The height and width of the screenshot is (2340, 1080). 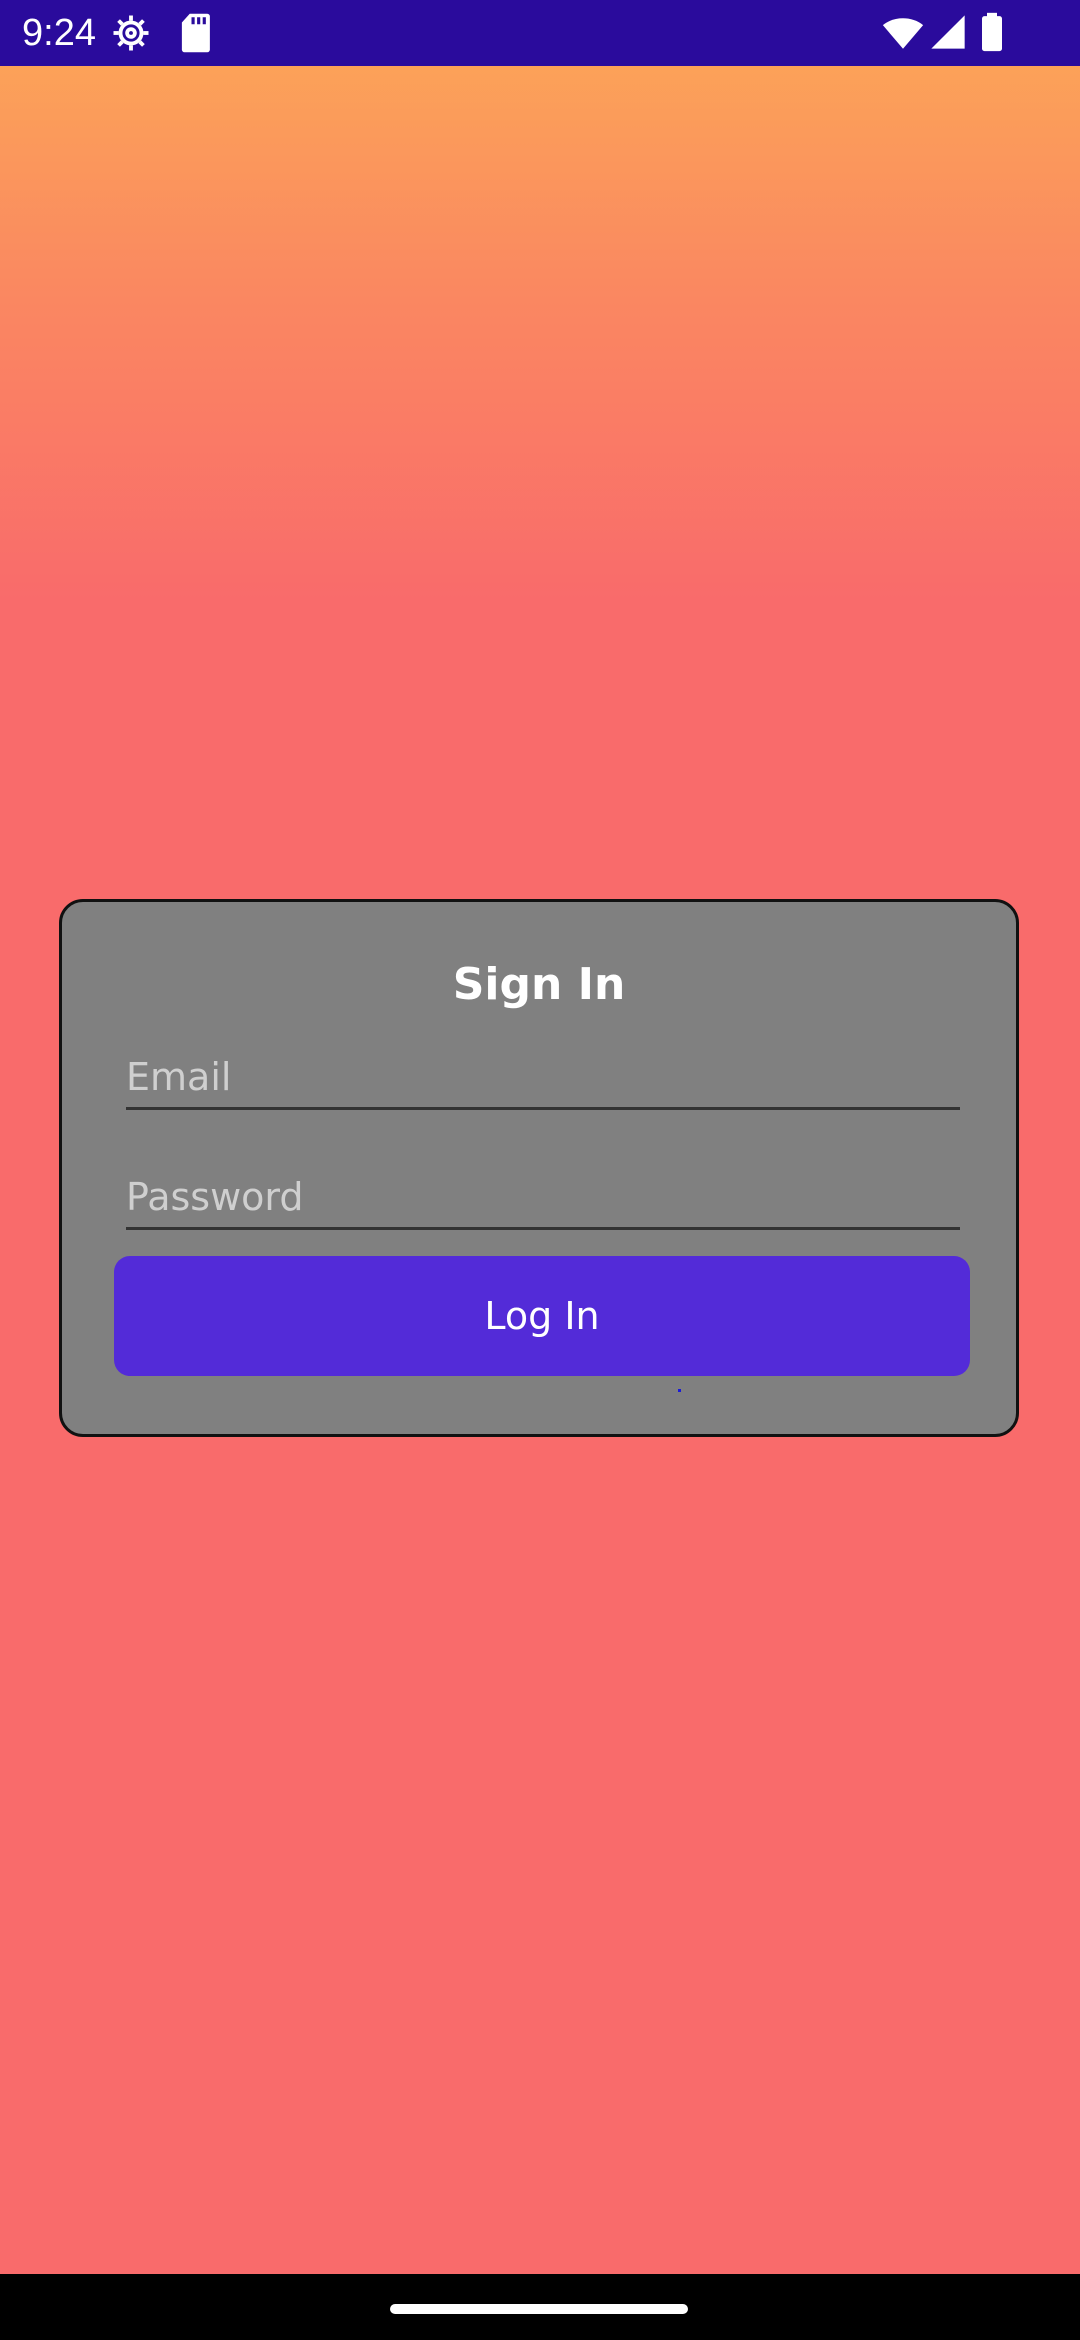 I want to click on log-in-button: Log In, so click(x=542, y=1316).